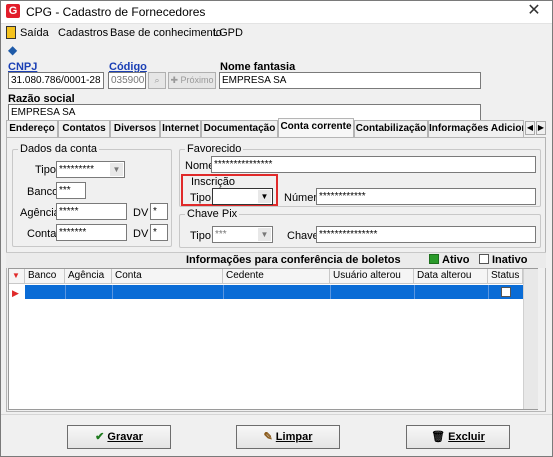  I want to click on vertical-scrollbar, so click(530, 339).